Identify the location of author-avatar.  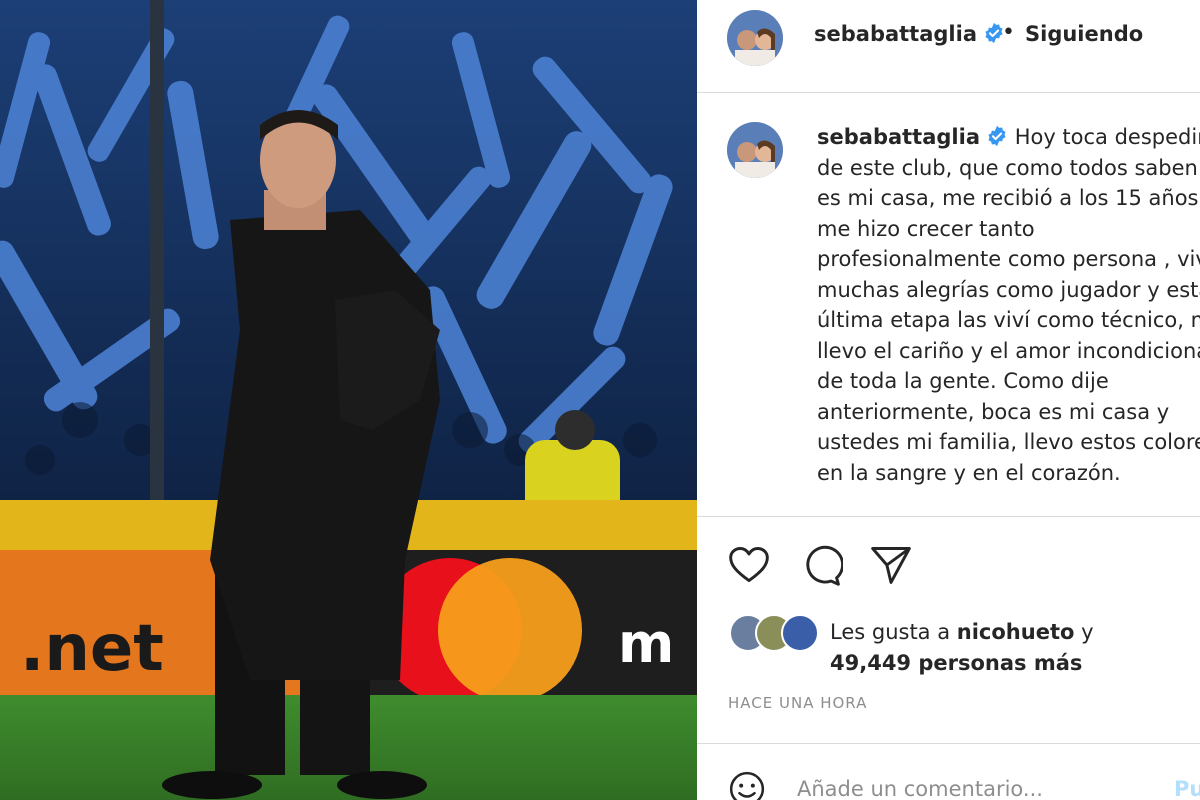
(755, 38).